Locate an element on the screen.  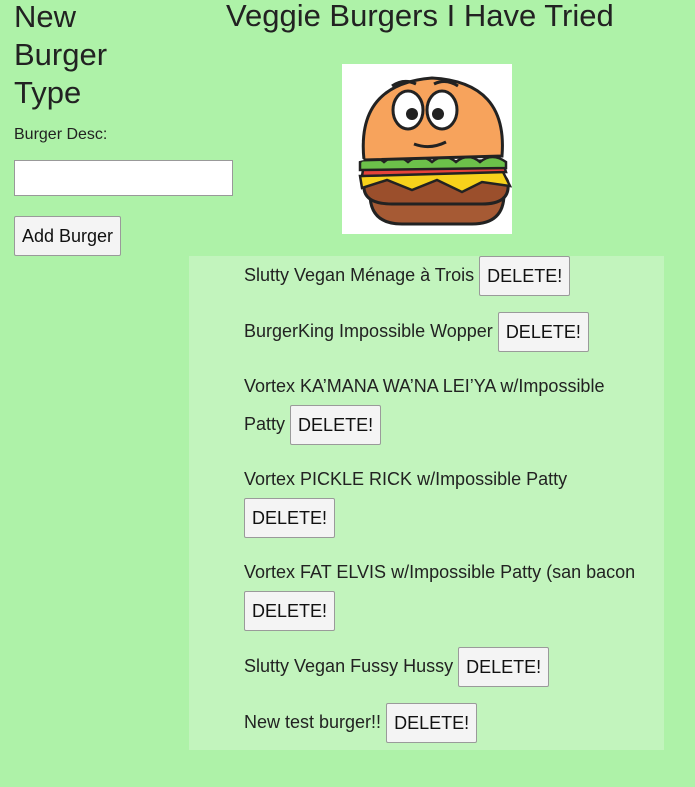
burger-desc-label: Burger Desc: is located at coordinates (61, 134).